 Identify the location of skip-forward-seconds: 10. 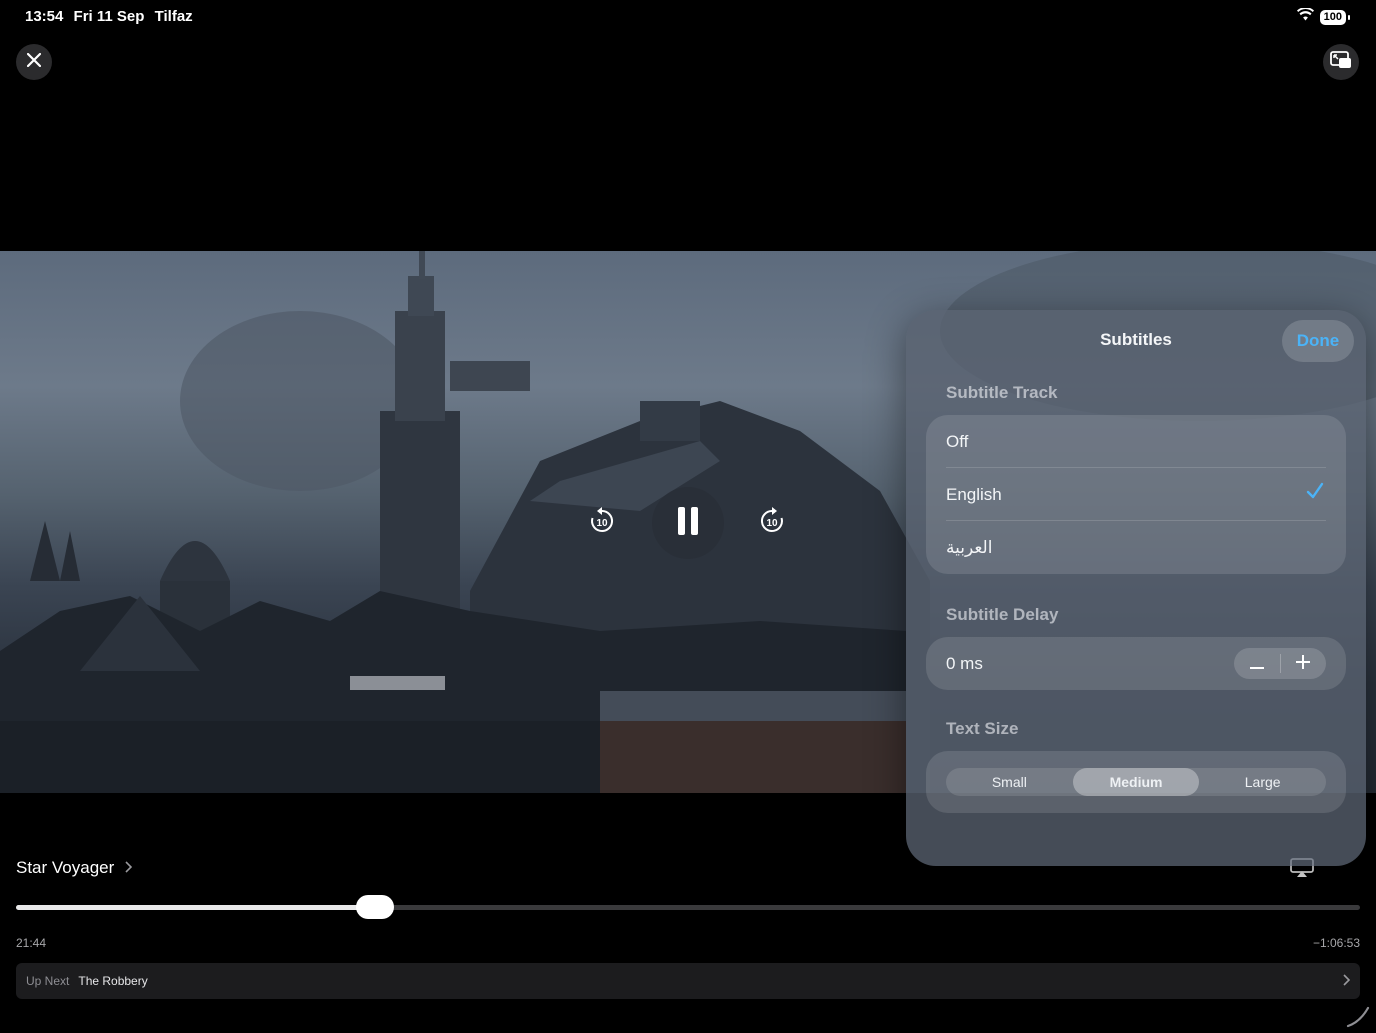
(772, 523).